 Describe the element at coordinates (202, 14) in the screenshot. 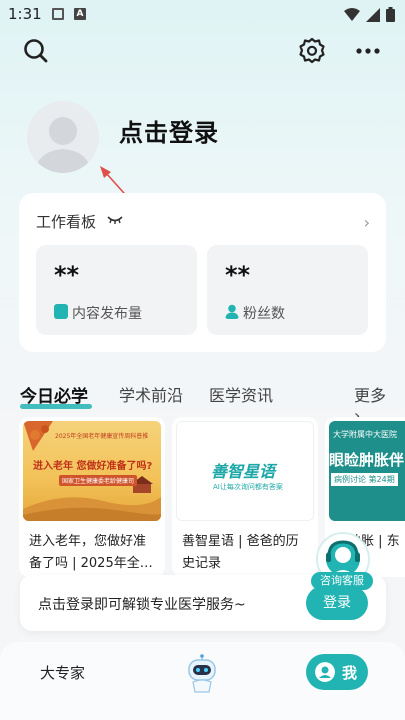

I see `status-bar: 1:31 A` at that location.